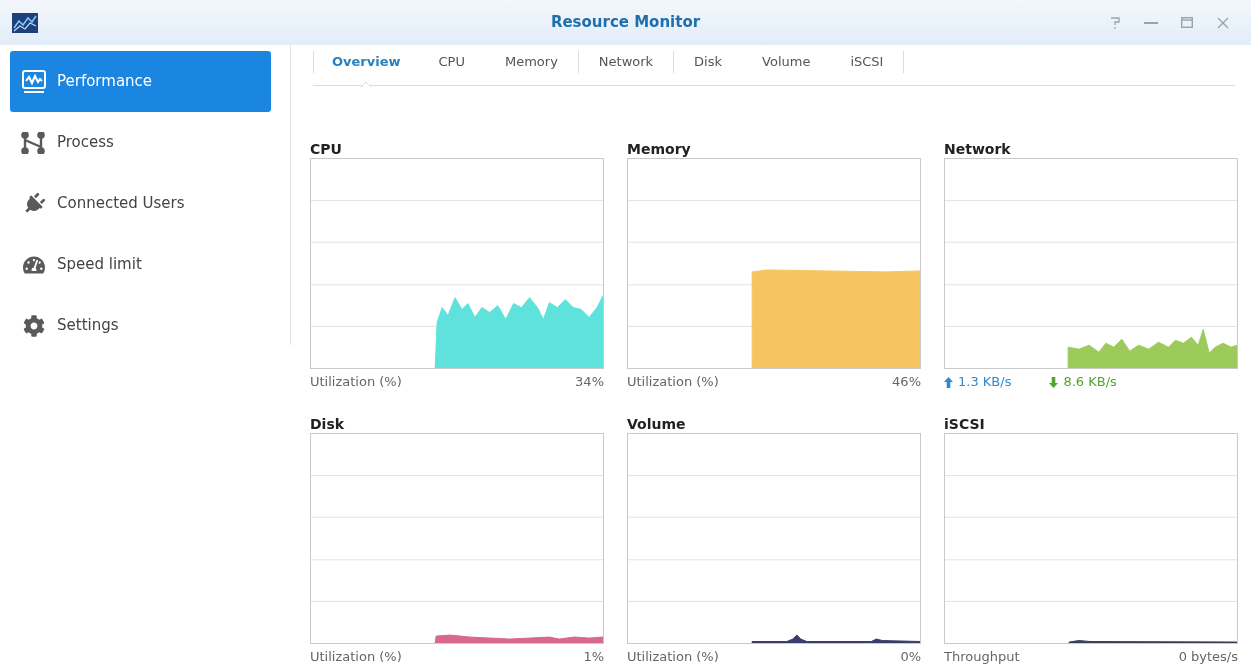 The image size is (1251, 668). What do you see at coordinates (34, 81) in the screenshot?
I see `monitor-wave-icon` at bounding box center [34, 81].